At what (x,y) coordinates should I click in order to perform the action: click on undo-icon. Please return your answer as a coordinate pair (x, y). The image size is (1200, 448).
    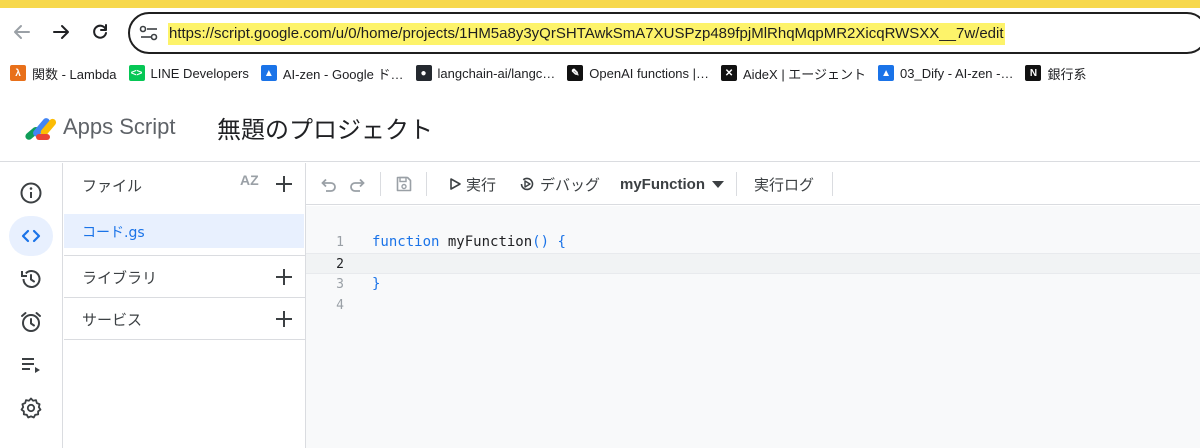
    Looking at the image, I should click on (328, 185).